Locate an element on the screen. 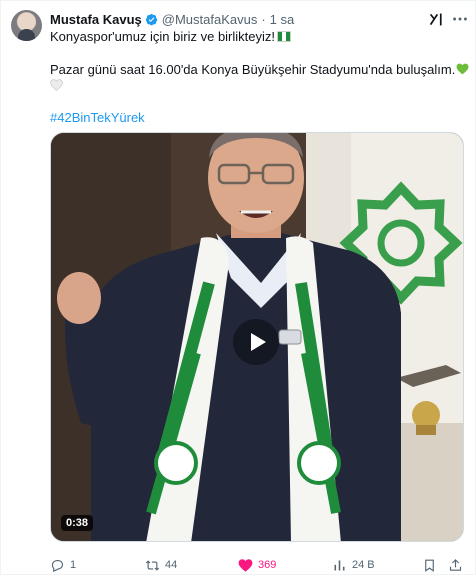 Image resolution: width=476 pixels, height=575 pixels. action-bar: 1 44 369 24 B is located at coordinates (257, 565).